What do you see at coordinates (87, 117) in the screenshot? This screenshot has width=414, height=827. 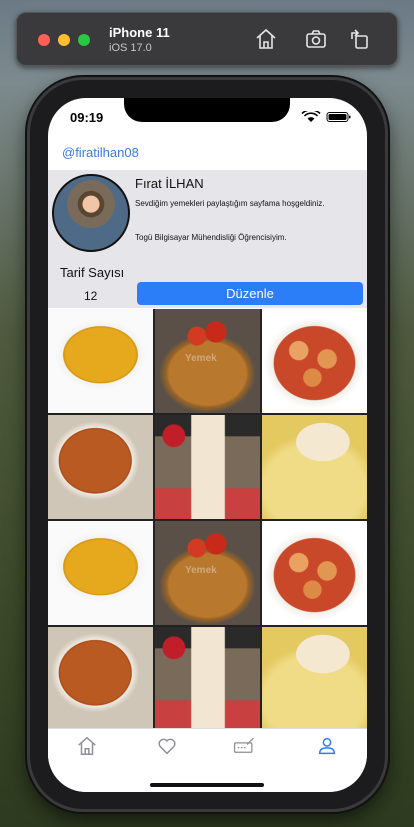 I see `status-time: 09:19` at bounding box center [87, 117].